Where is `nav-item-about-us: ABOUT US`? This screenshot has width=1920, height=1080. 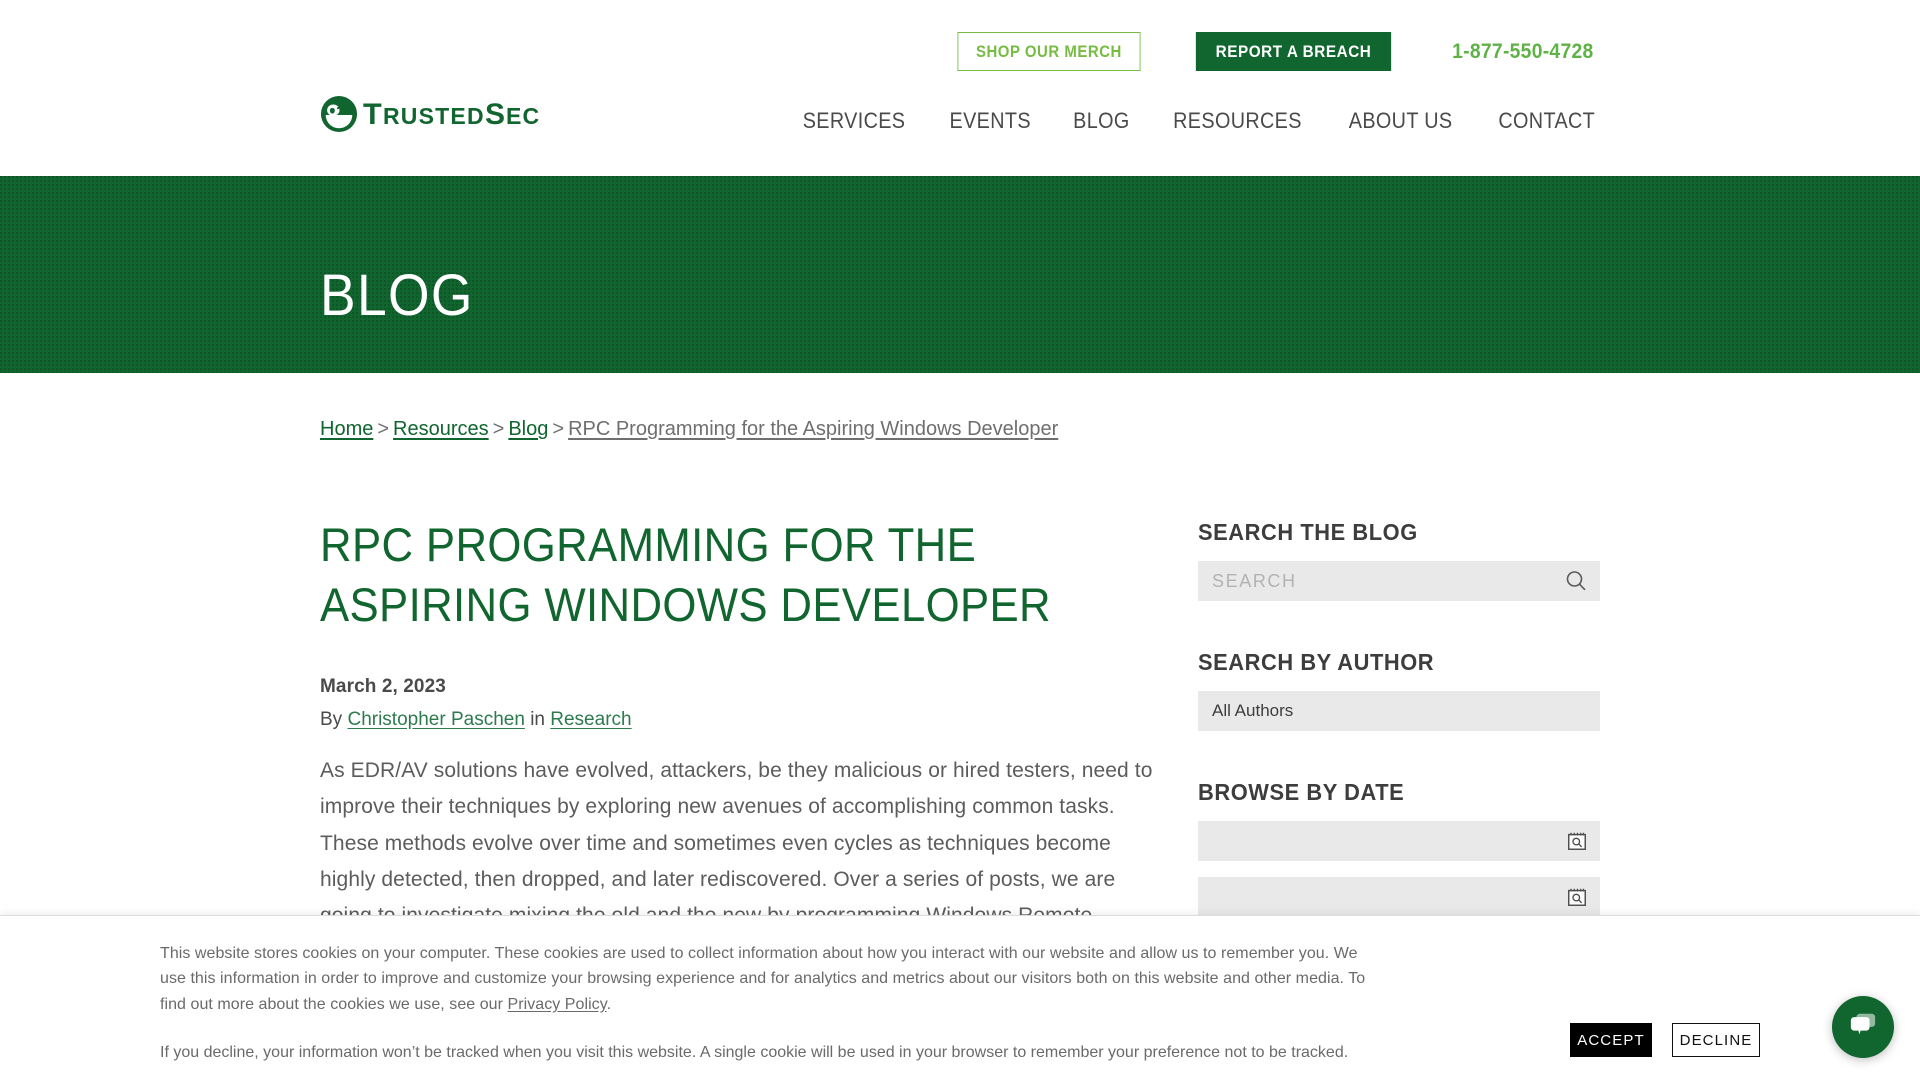 nav-item-about-us: ABOUT US is located at coordinates (1401, 121).